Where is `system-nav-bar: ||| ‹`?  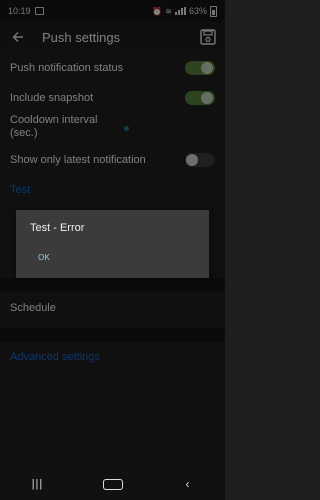 system-nav-bar: ||| ‹ is located at coordinates (112, 484).